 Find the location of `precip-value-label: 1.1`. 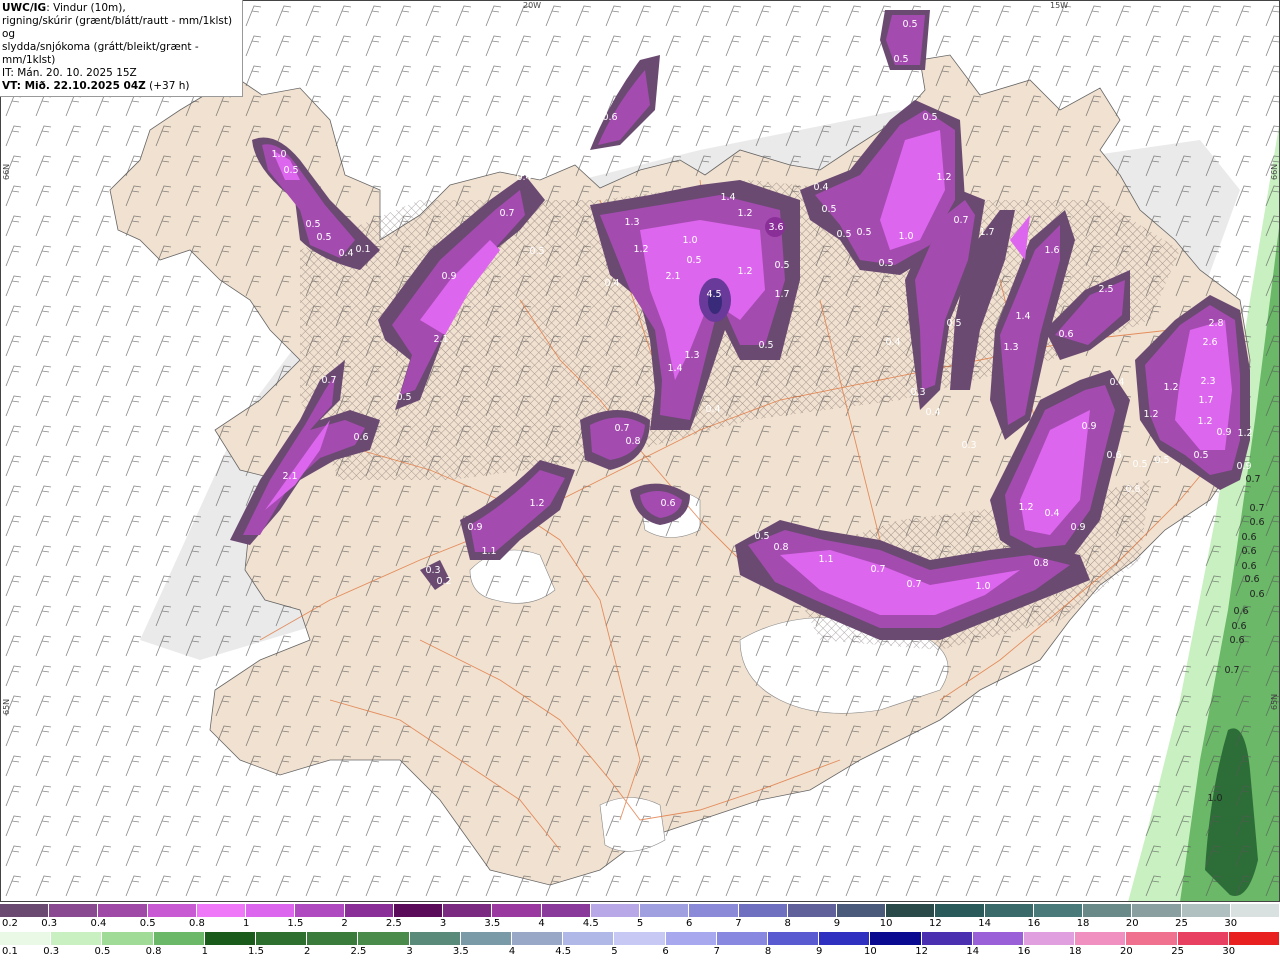

precip-value-label: 1.1 is located at coordinates (488, 551).